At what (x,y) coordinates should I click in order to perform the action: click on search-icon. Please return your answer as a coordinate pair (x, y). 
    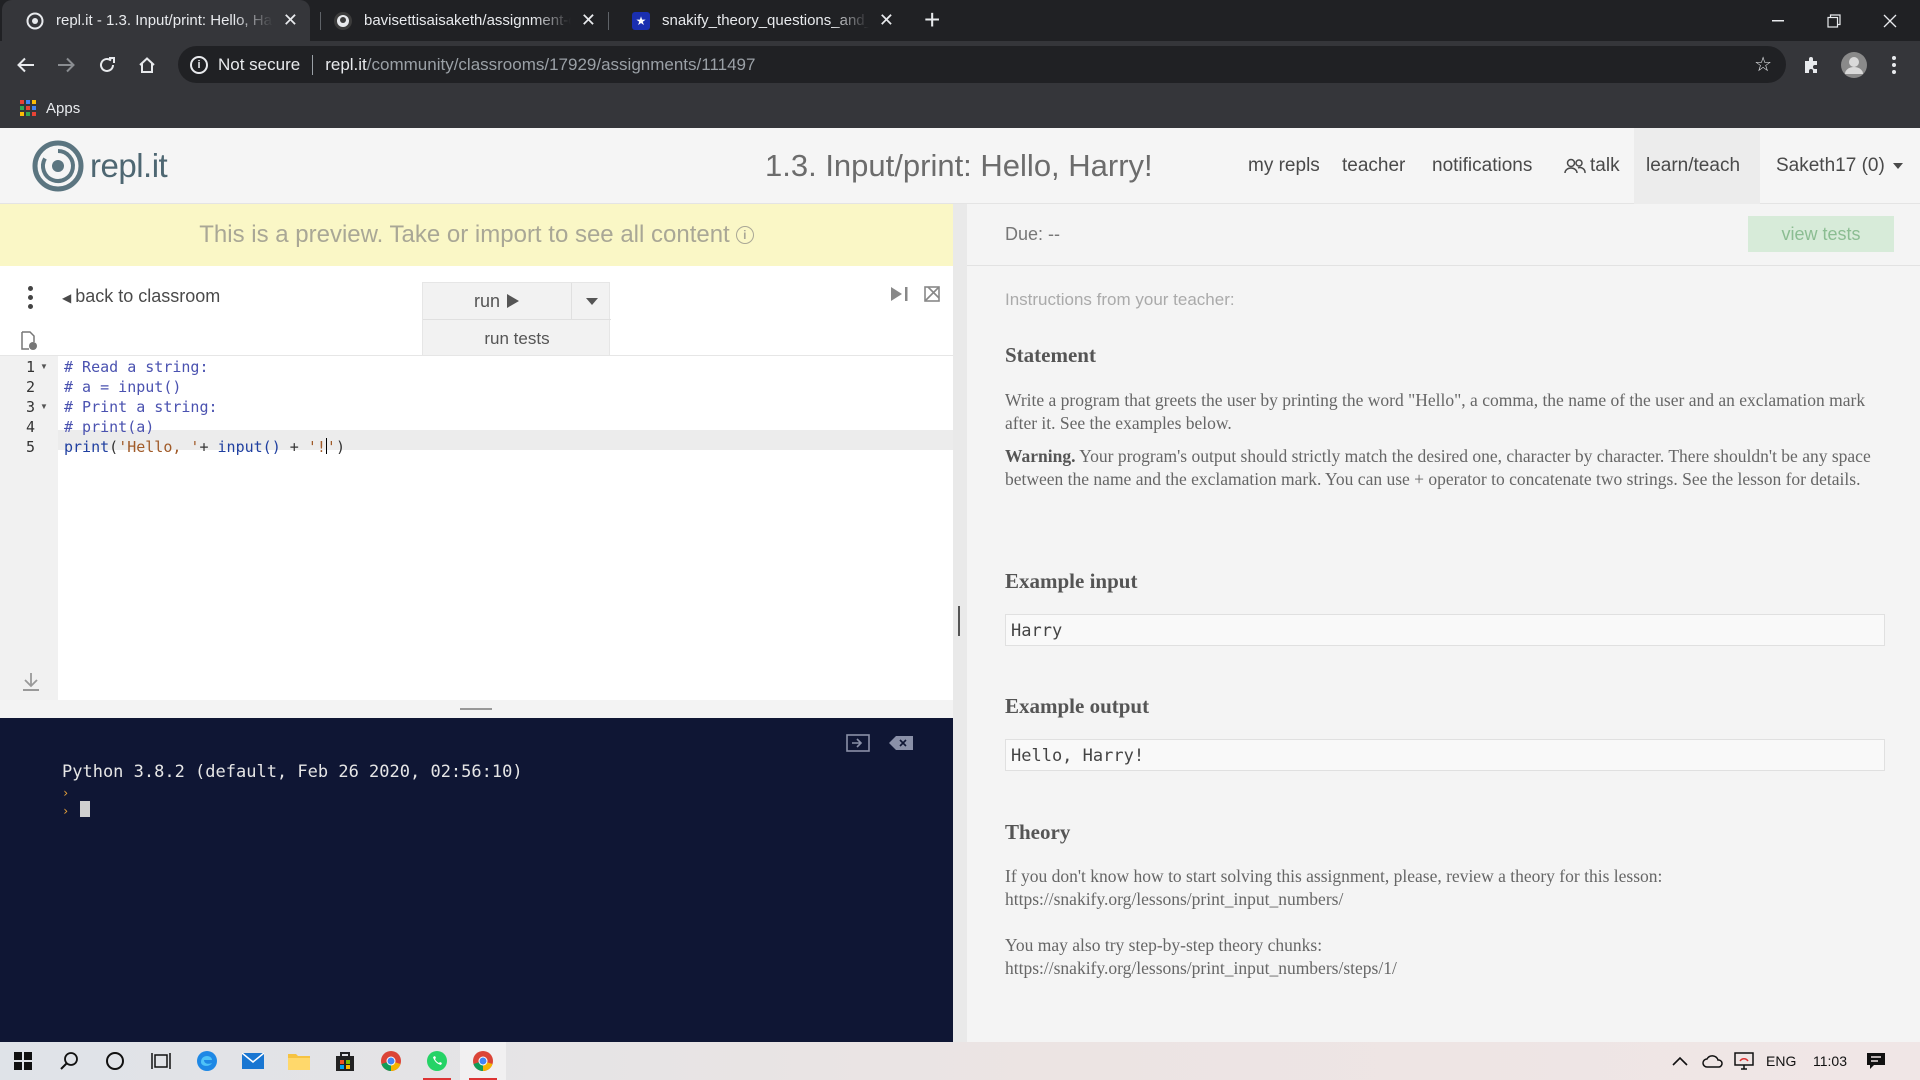
    Looking at the image, I should click on (69, 1061).